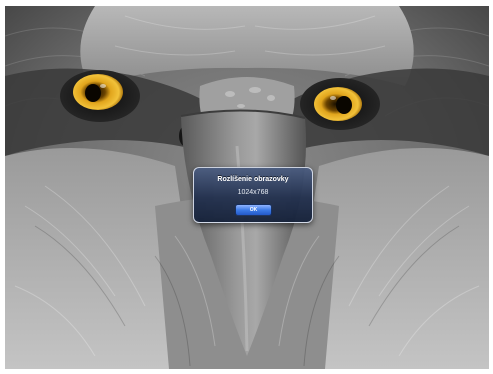 This screenshot has height=374, width=493. I want to click on resolution-value: 1024x768, so click(253, 192).